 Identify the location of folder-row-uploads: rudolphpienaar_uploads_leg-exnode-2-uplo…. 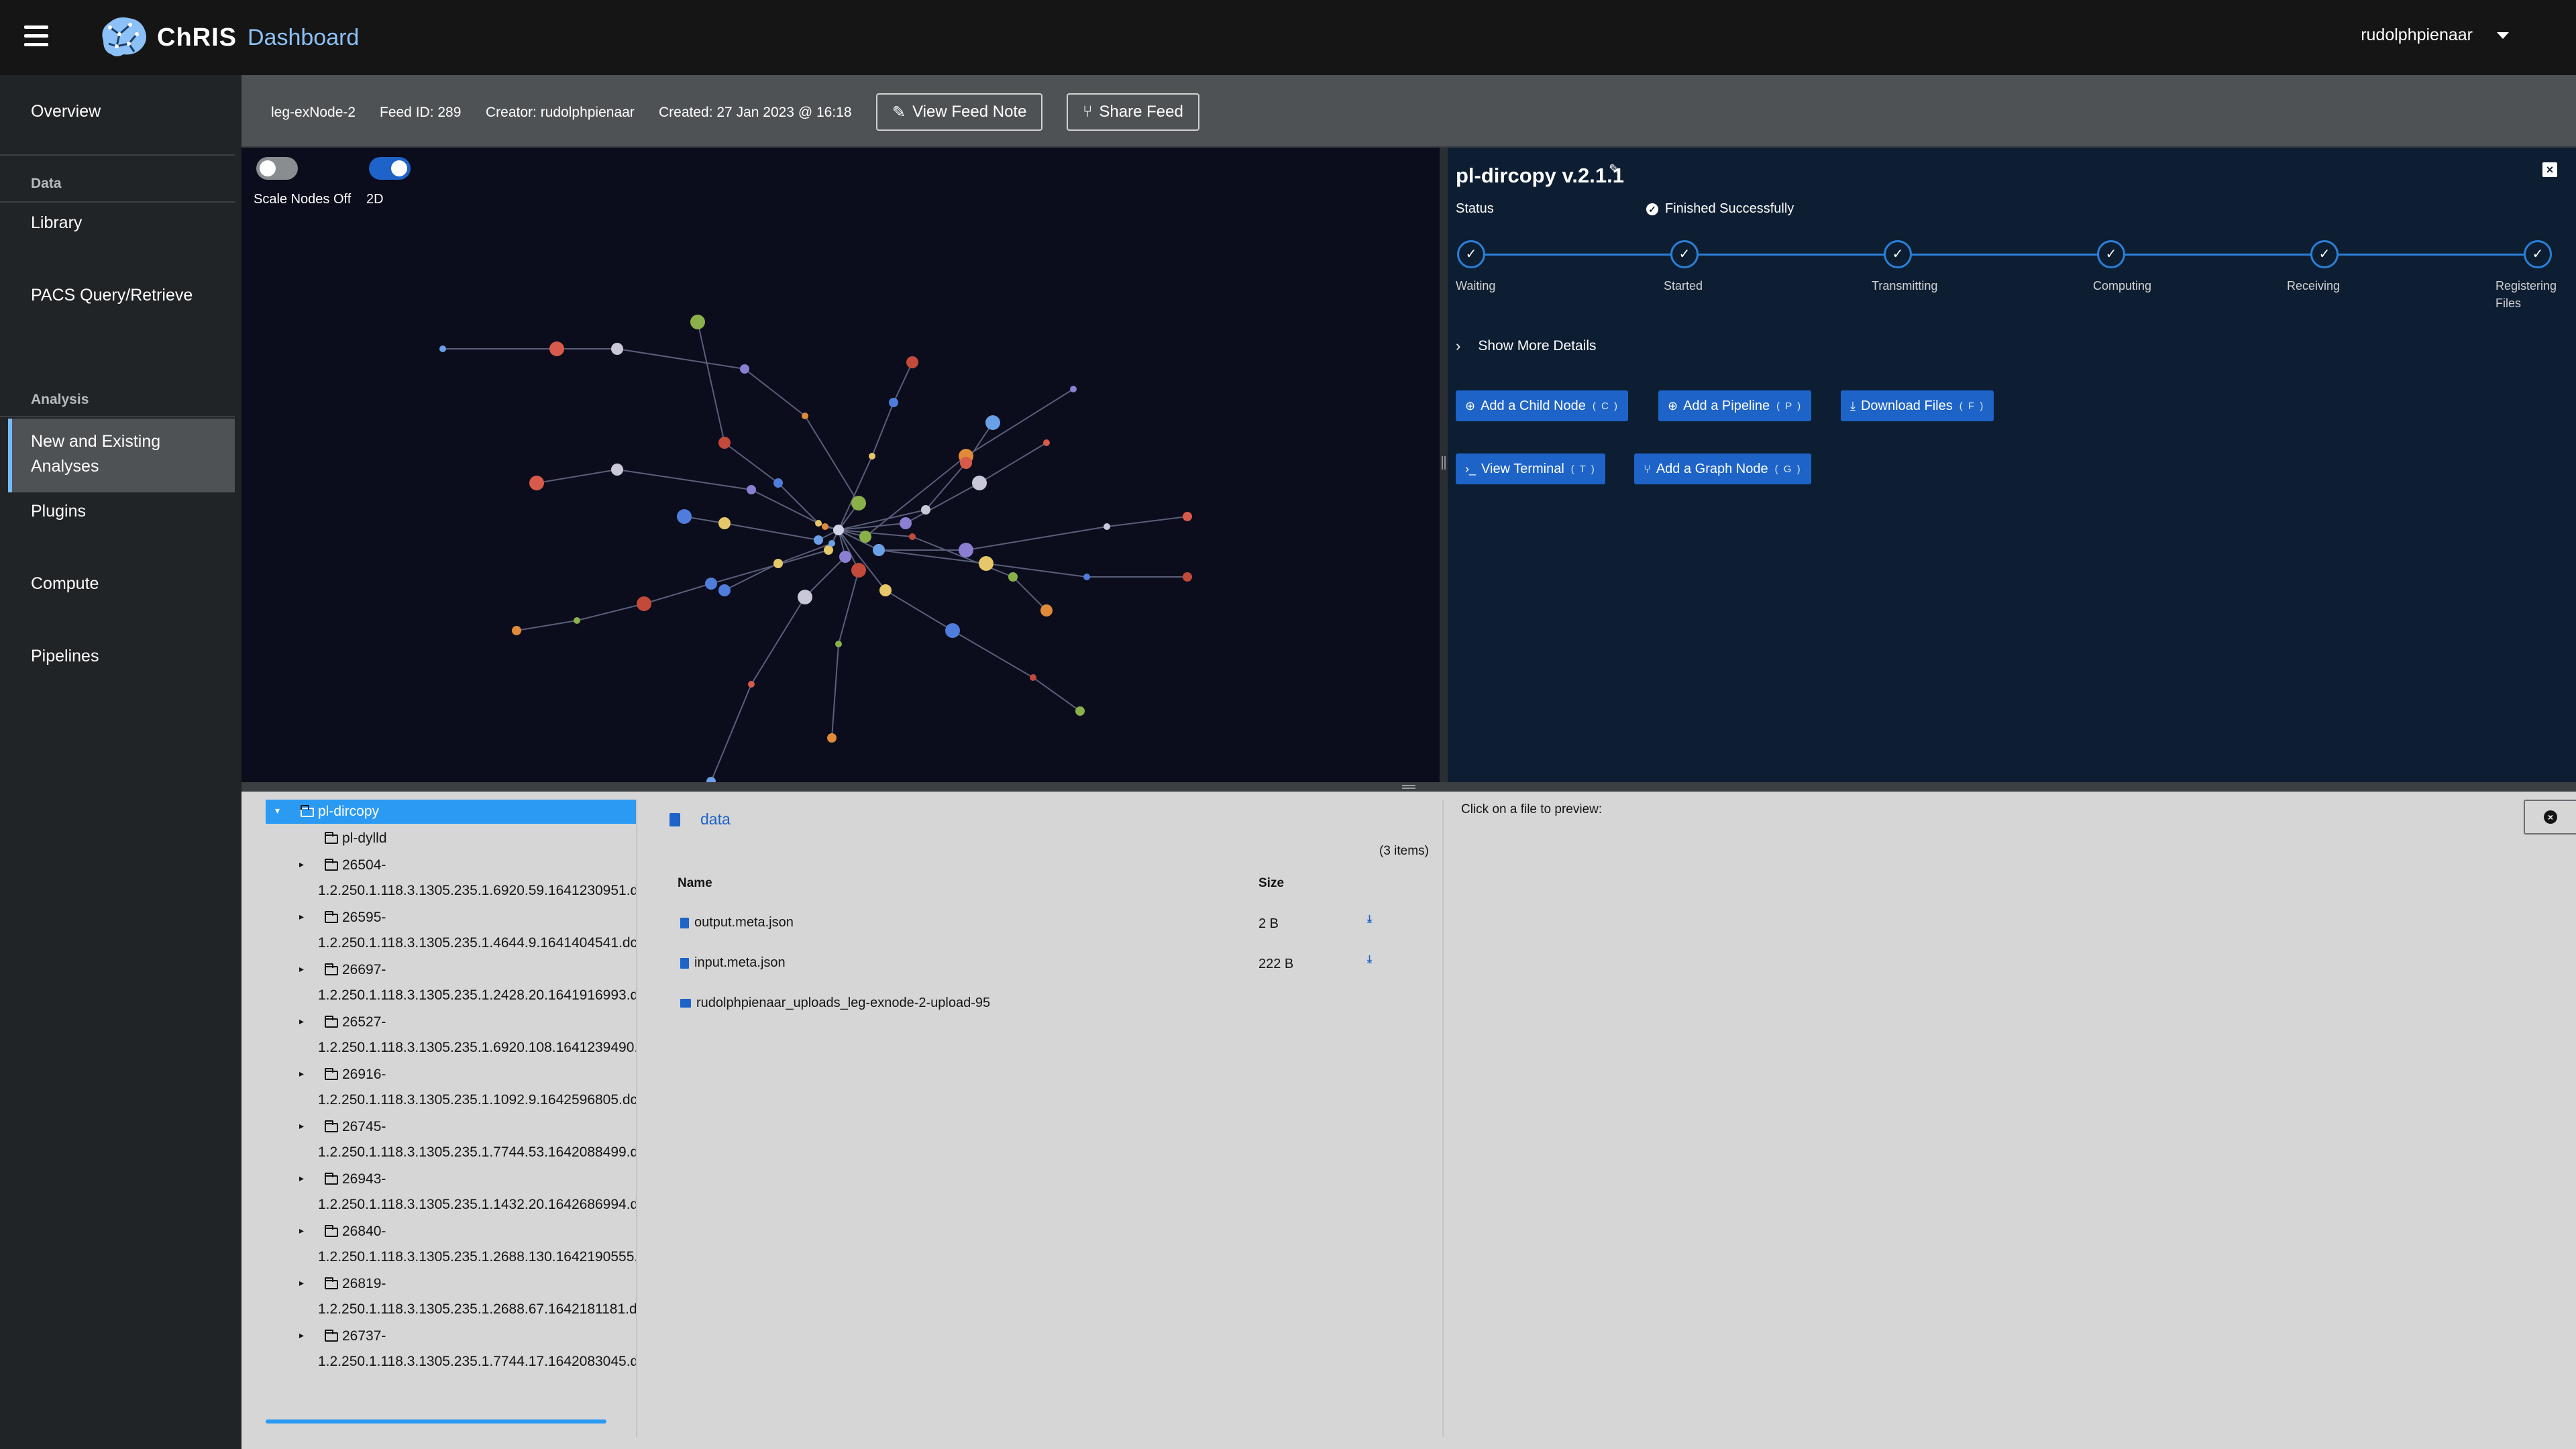
(835, 1003).